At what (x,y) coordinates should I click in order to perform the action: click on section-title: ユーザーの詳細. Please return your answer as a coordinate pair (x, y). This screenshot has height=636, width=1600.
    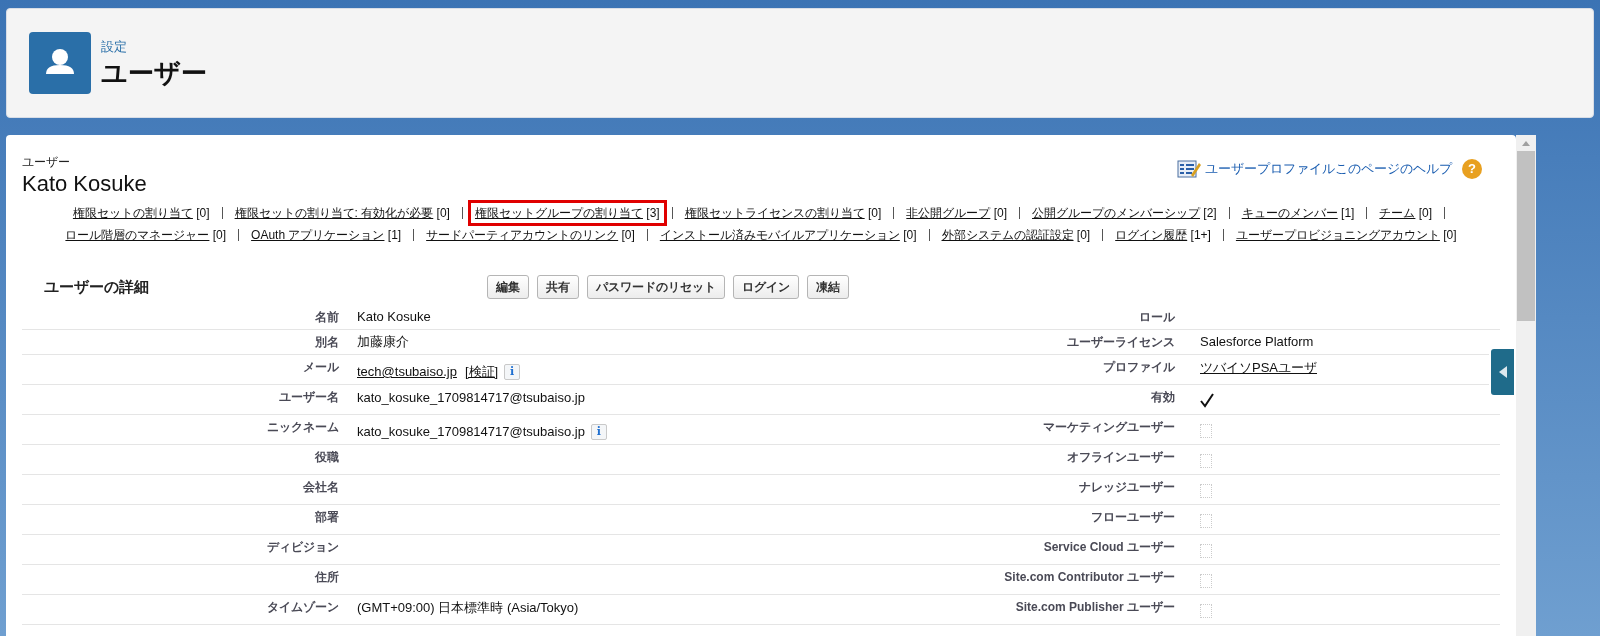
    Looking at the image, I should click on (96, 286).